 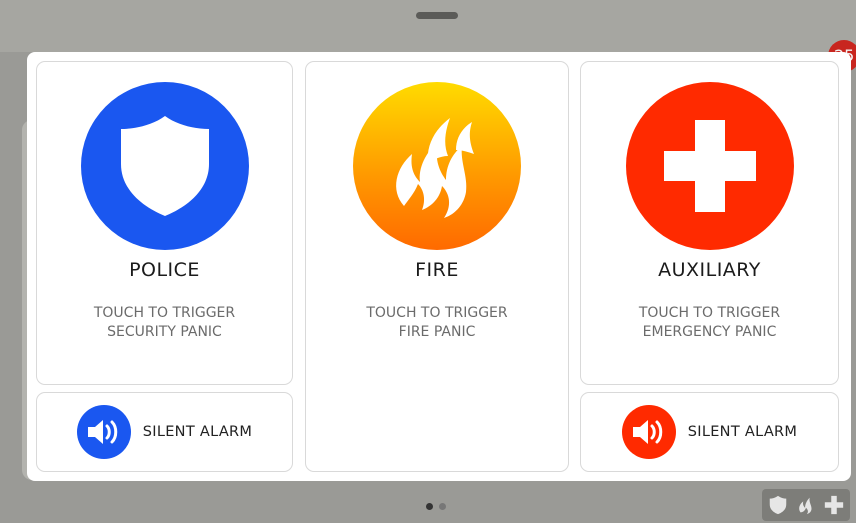 I want to click on auxiliary-subtitle-line1: TOUCH TO TRIGGER, so click(x=709, y=313).